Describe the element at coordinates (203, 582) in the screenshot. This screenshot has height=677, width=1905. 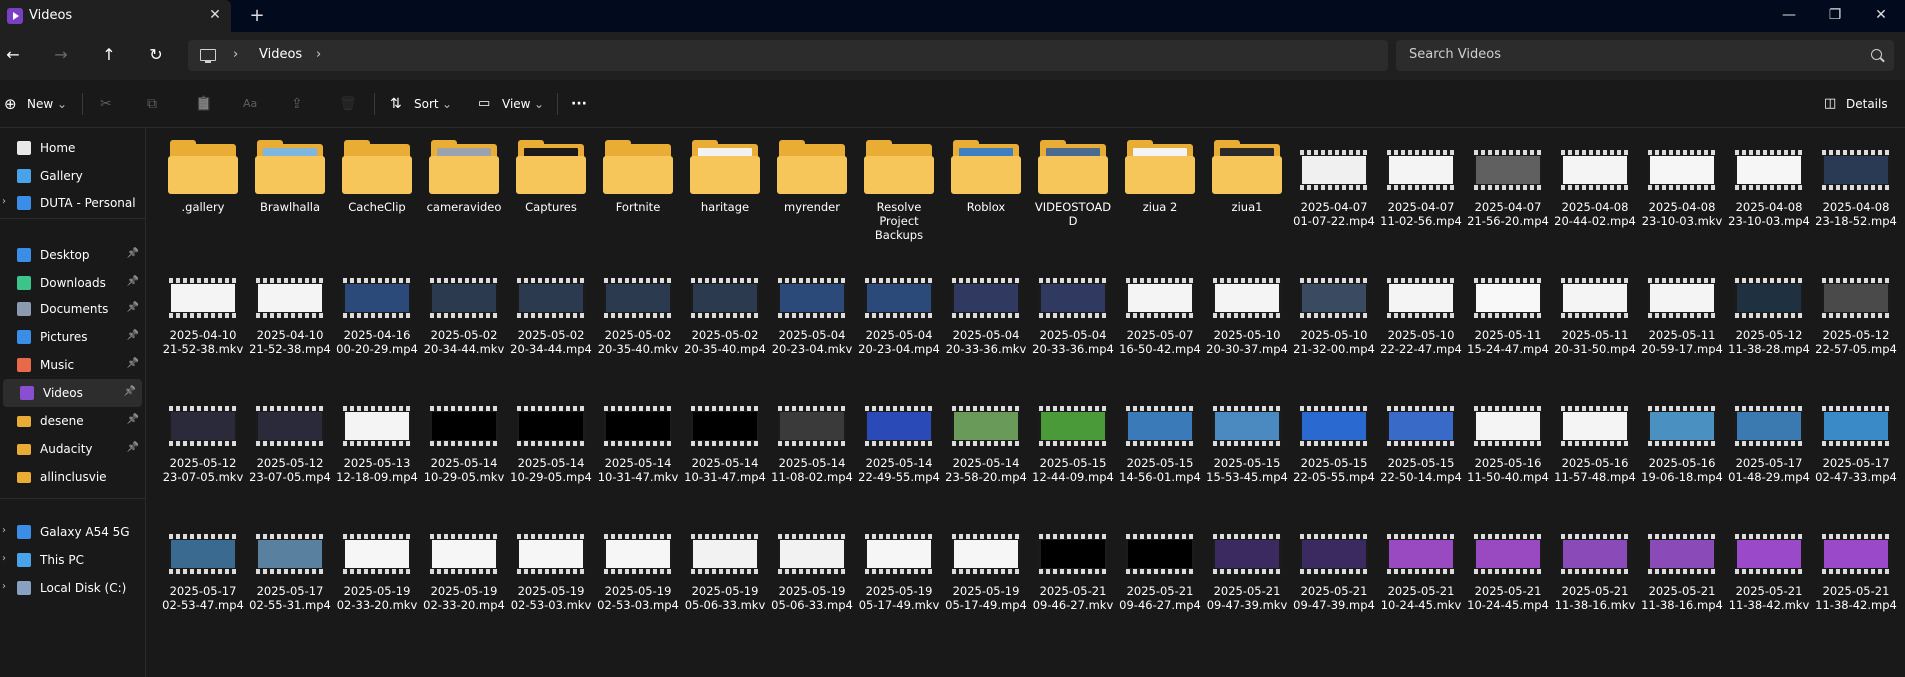
I see `video-file-item: 2025-05-17 02-53-47.mp4` at that location.